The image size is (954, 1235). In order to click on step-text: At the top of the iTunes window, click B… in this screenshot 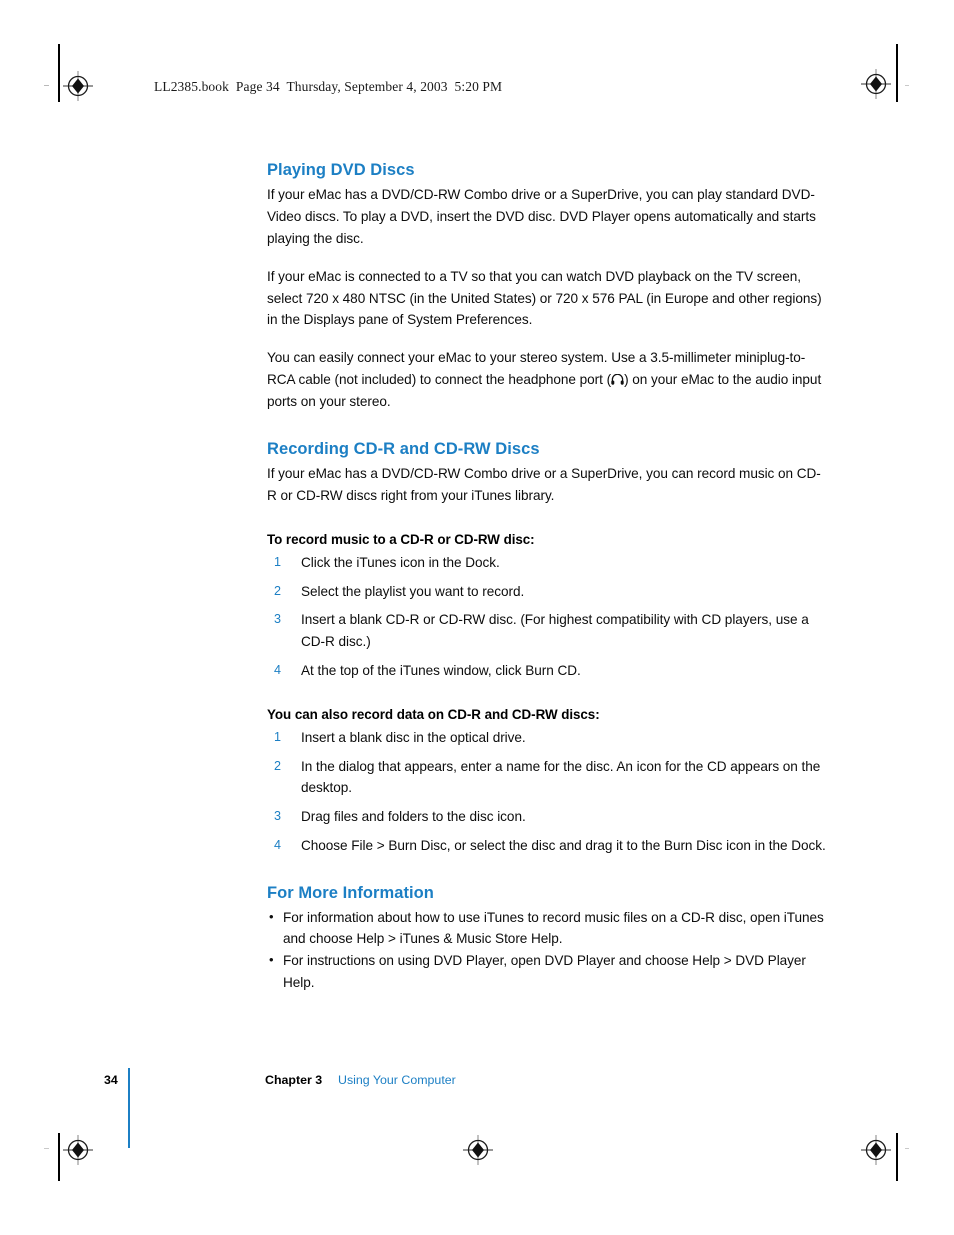, I will do `click(441, 670)`.